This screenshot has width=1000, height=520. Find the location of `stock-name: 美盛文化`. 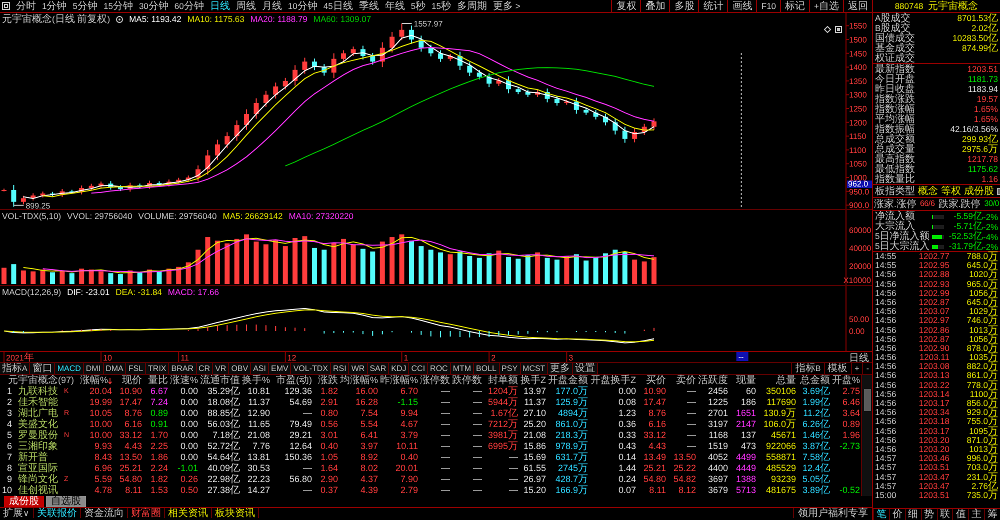

stock-name: 美盛文化 is located at coordinates (38, 424).